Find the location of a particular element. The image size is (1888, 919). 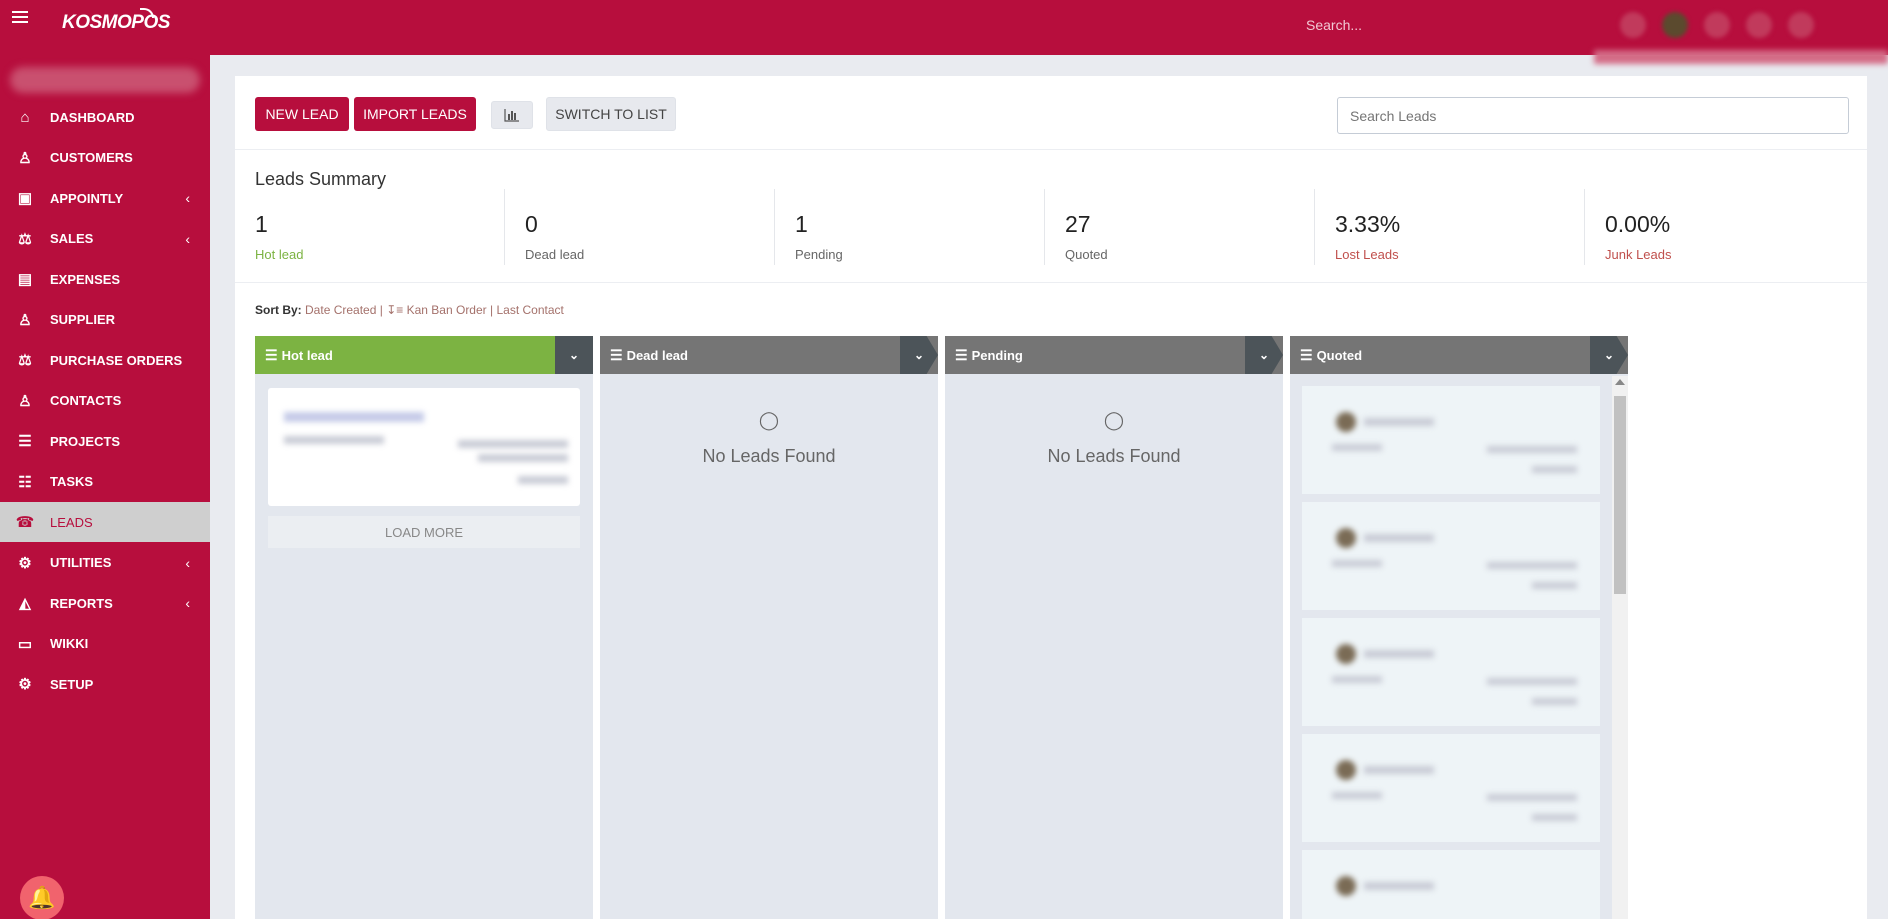

sidebar-item-label: UTILITIES is located at coordinates (81, 562).